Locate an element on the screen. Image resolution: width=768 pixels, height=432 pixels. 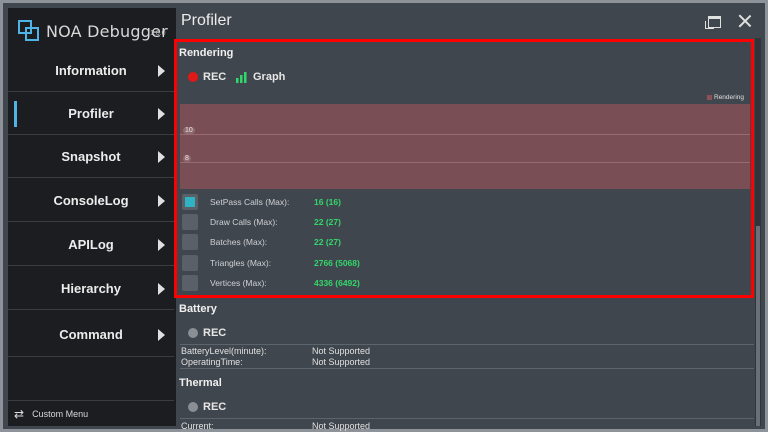
thermal-current-row: Current: Not Supported is located at coordinates (275, 426).